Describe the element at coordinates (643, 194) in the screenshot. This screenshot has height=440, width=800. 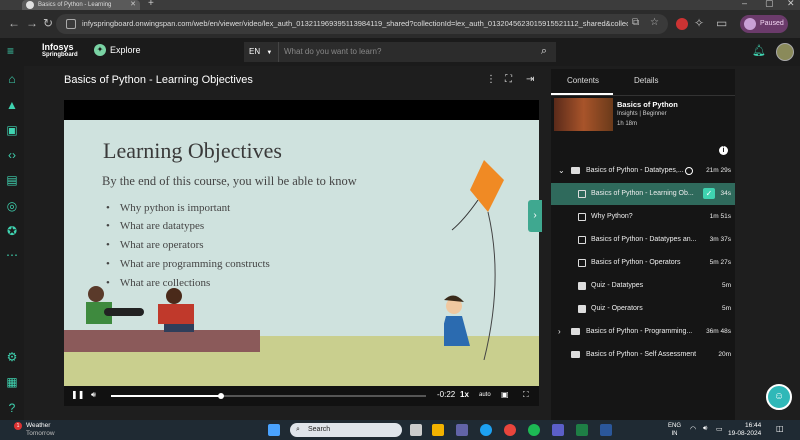
I see `content-item-current: Basics of Python - Learning Ob... ✓ 34s` at that location.